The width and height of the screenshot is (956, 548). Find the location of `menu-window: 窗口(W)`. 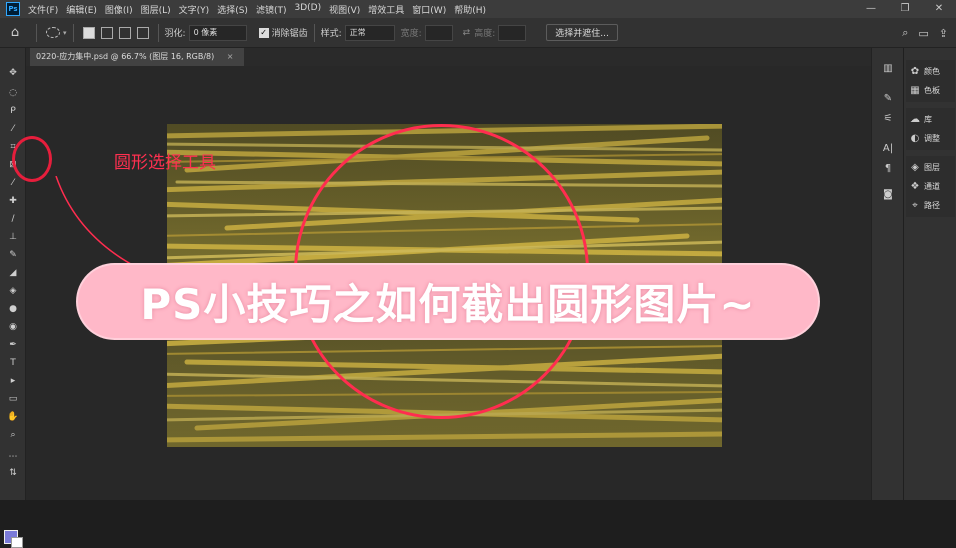

menu-window: 窗口(W) is located at coordinates (429, 9).